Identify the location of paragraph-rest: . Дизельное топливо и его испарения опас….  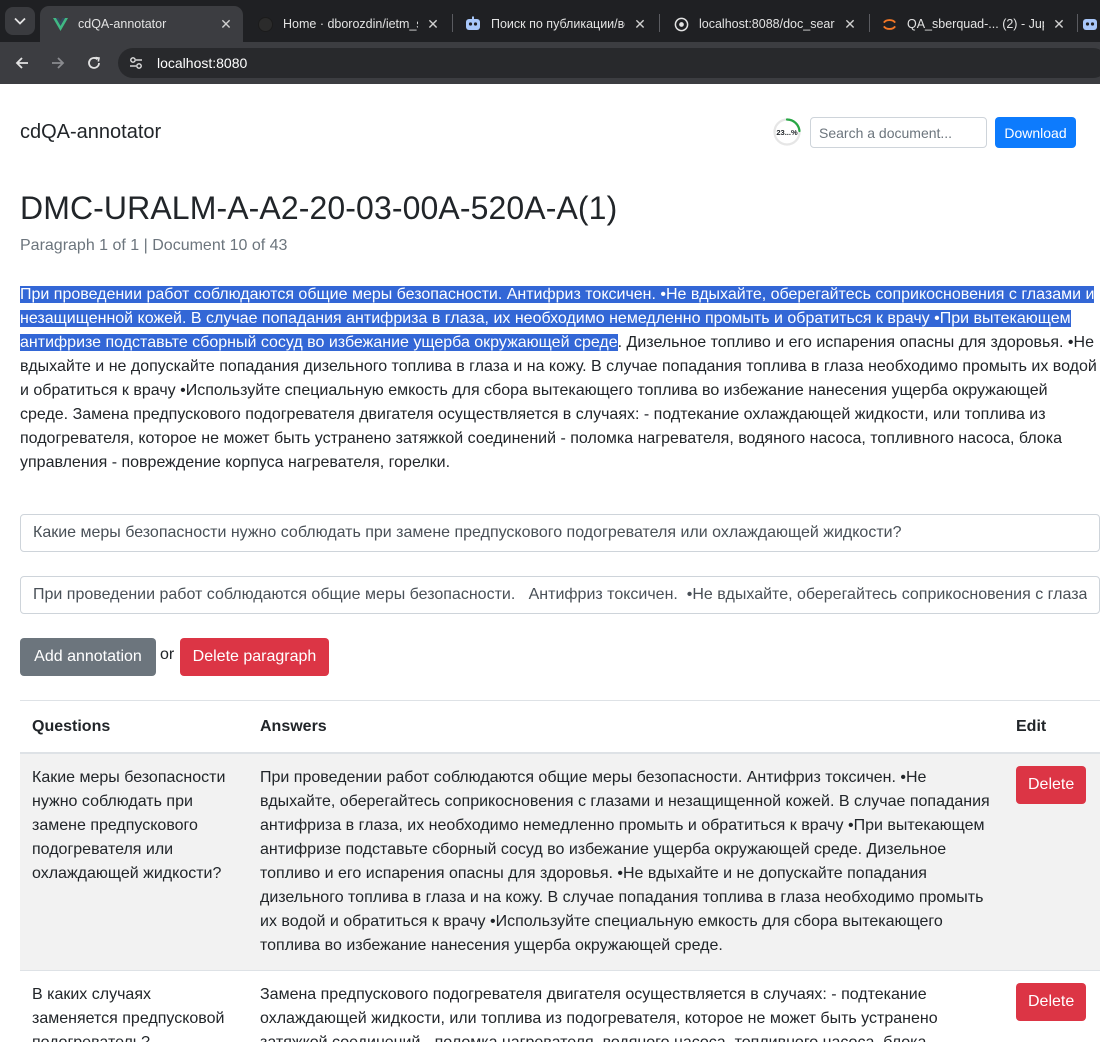
(558, 402).